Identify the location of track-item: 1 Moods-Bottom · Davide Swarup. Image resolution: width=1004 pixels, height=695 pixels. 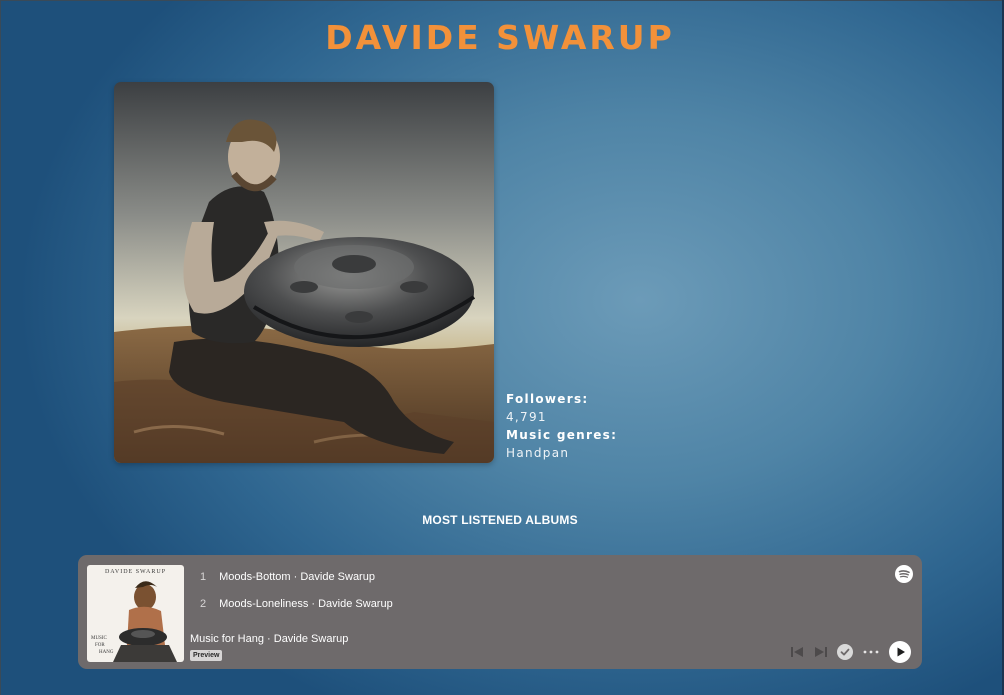
(287, 577).